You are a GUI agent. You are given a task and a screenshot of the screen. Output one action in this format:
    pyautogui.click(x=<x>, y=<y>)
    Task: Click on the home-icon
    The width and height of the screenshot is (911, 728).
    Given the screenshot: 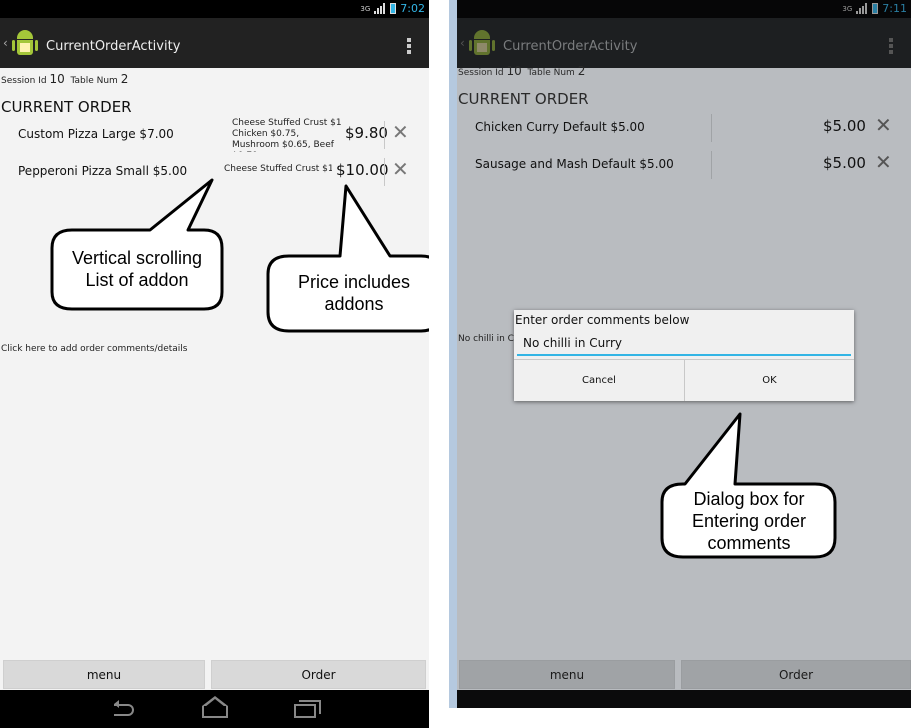 What is the action you would take?
    pyautogui.click(x=215, y=707)
    